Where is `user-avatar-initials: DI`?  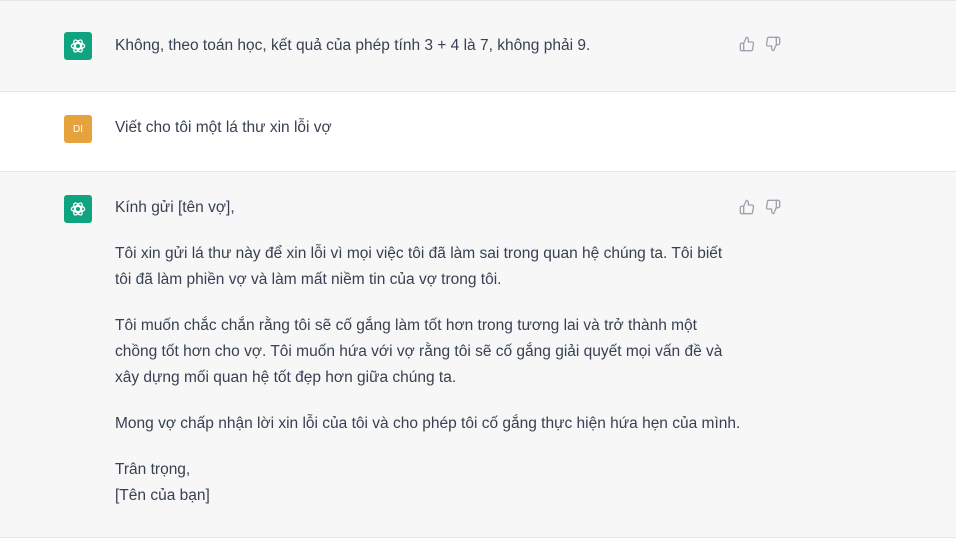
user-avatar-initials: DI is located at coordinates (78, 129).